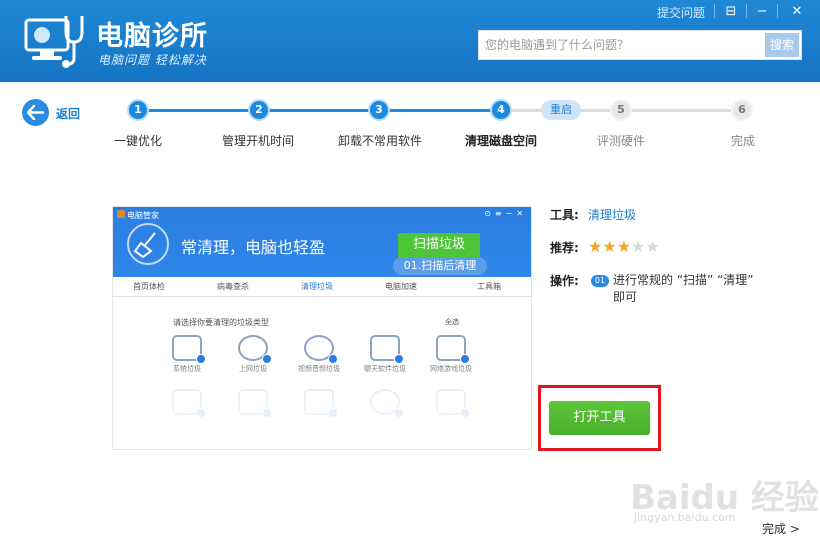 The width and height of the screenshot is (820, 552). I want to click on step-5-label: 评测硬件, so click(621, 141).